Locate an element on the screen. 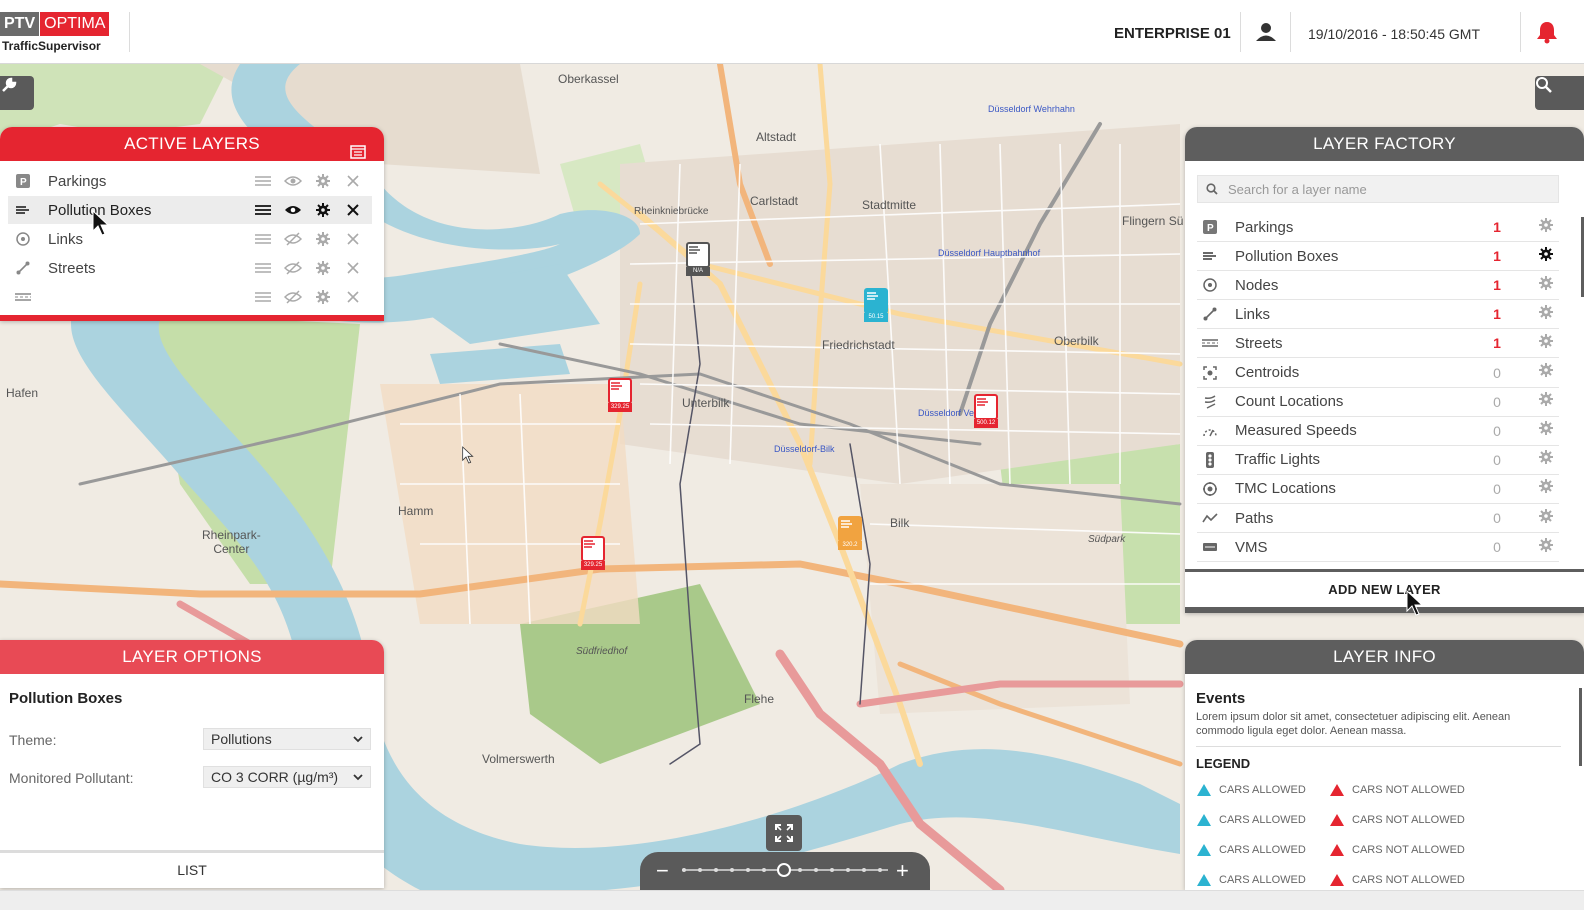 The height and width of the screenshot is (910, 1584). map-label: Düsseldorf Wehrhahn is located at coordinates (1031, 109).